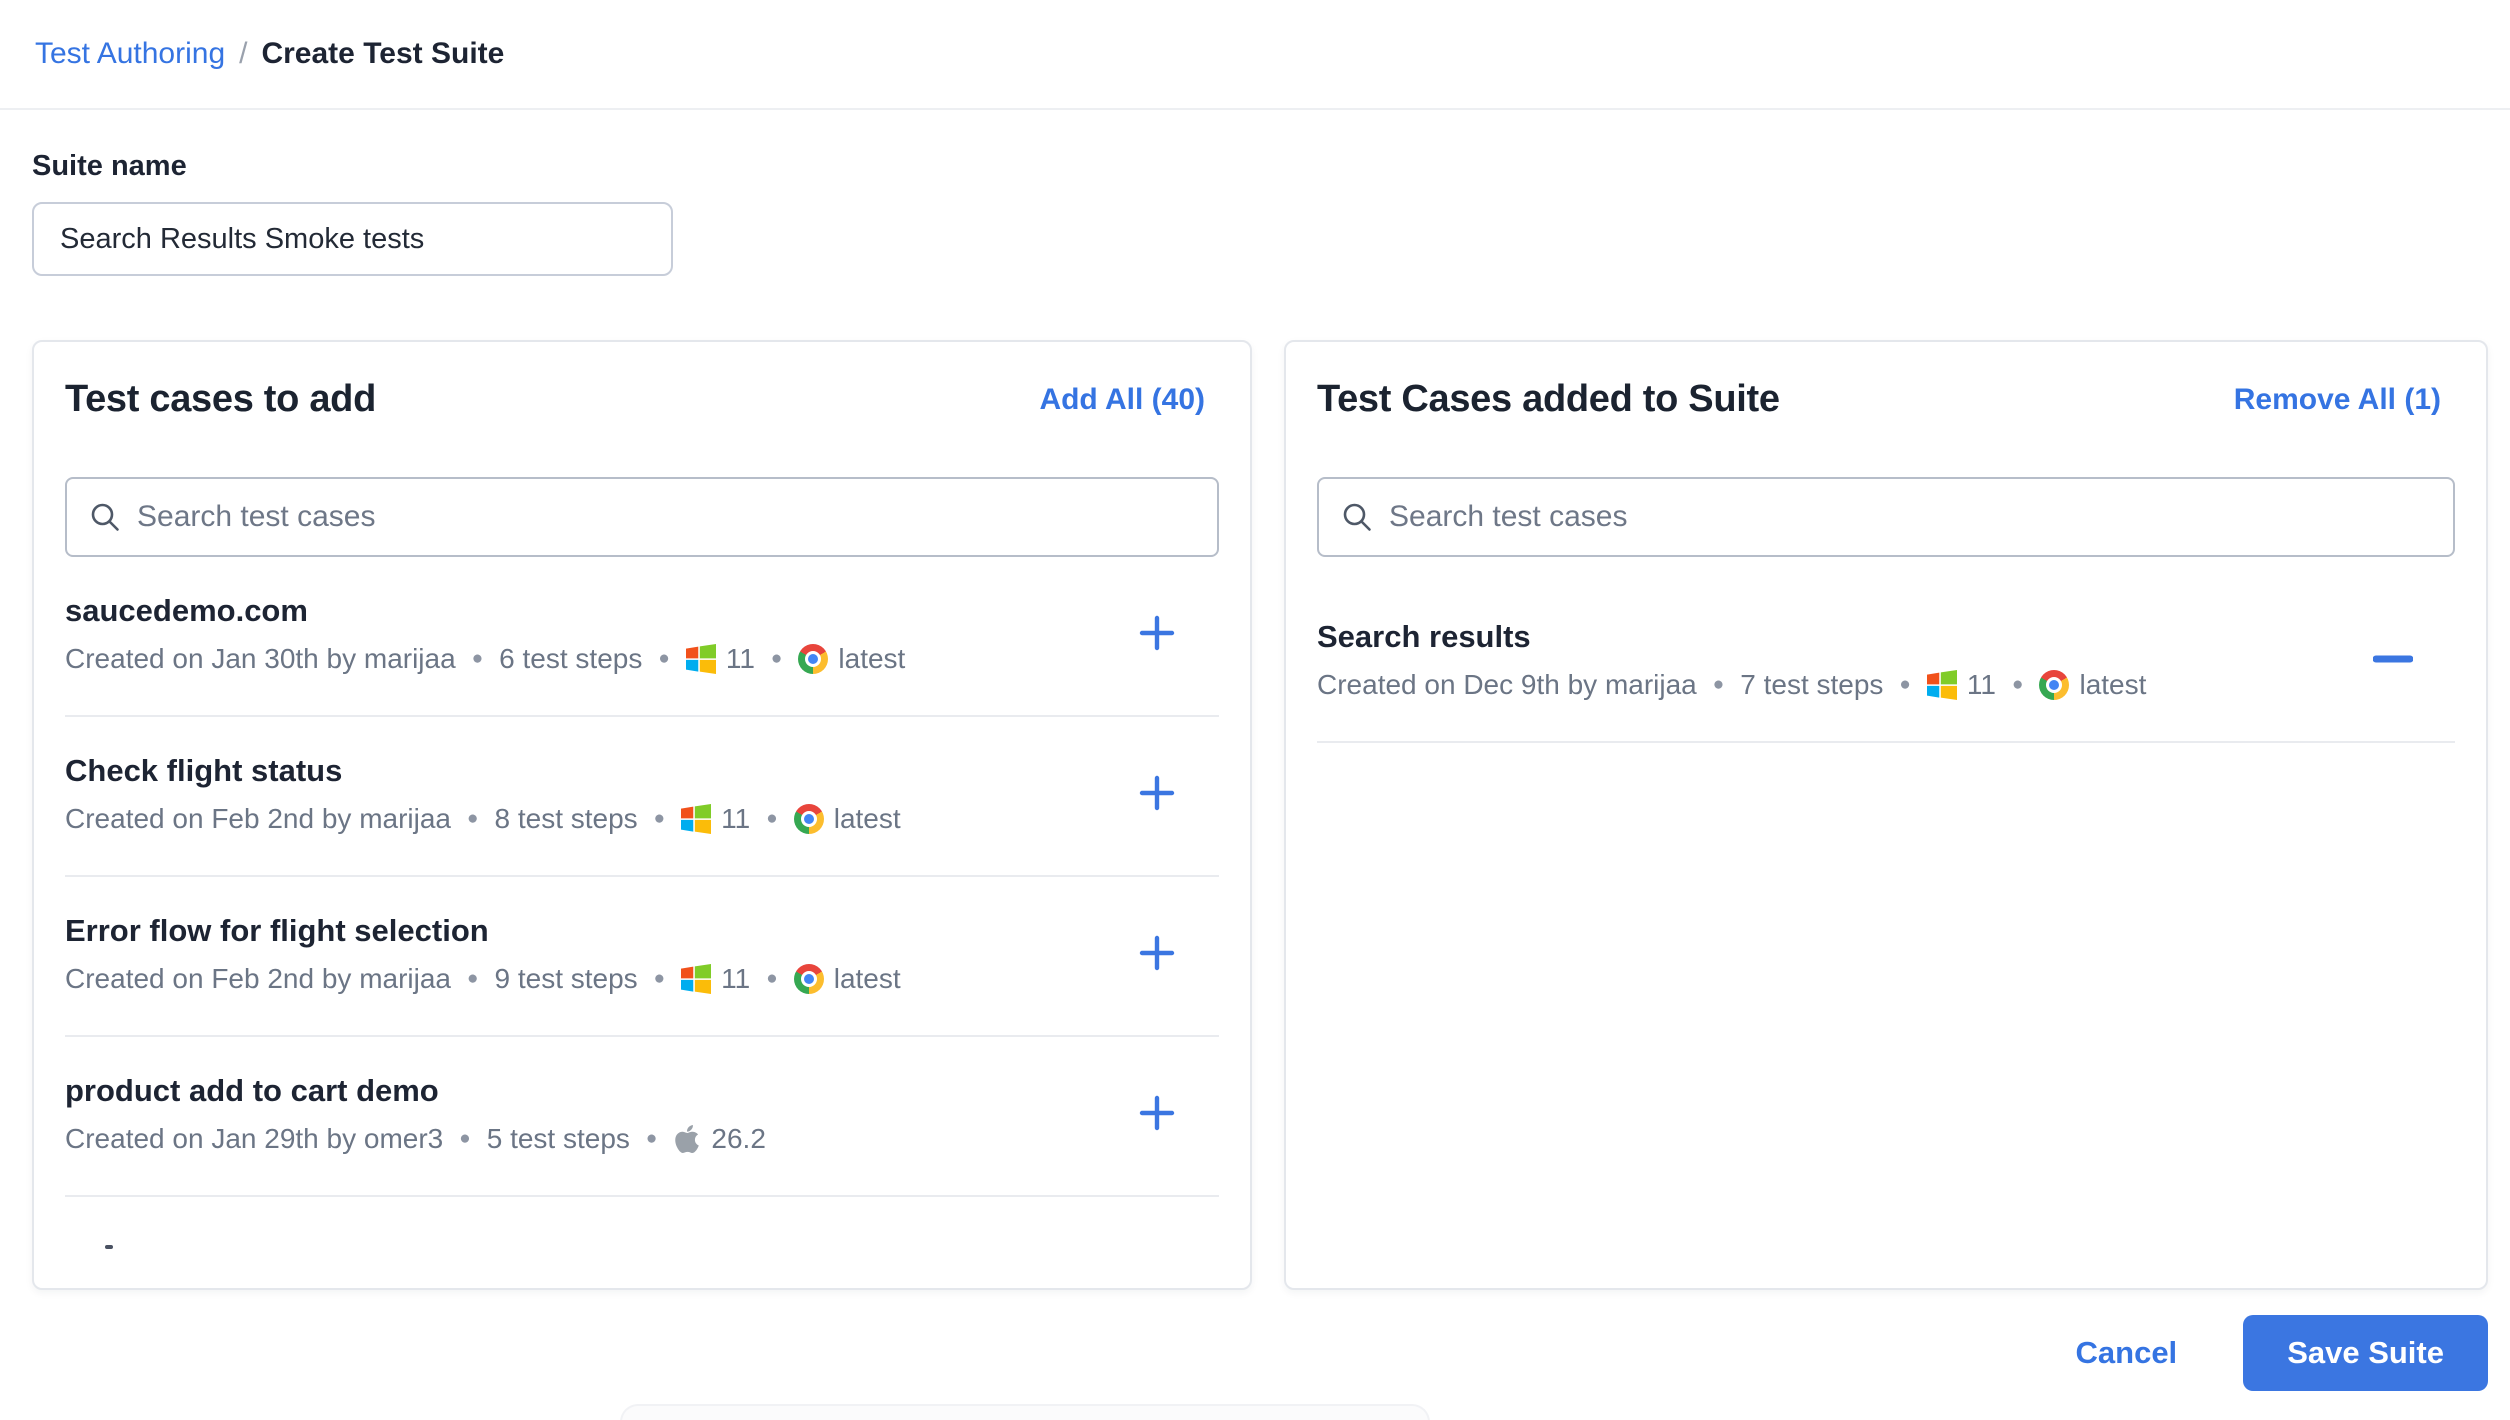  Describe the element at coordinates (1255, 55) in the screenshot. I see `breadcrumb: Test Authoring / Create Test Suite` at that location.